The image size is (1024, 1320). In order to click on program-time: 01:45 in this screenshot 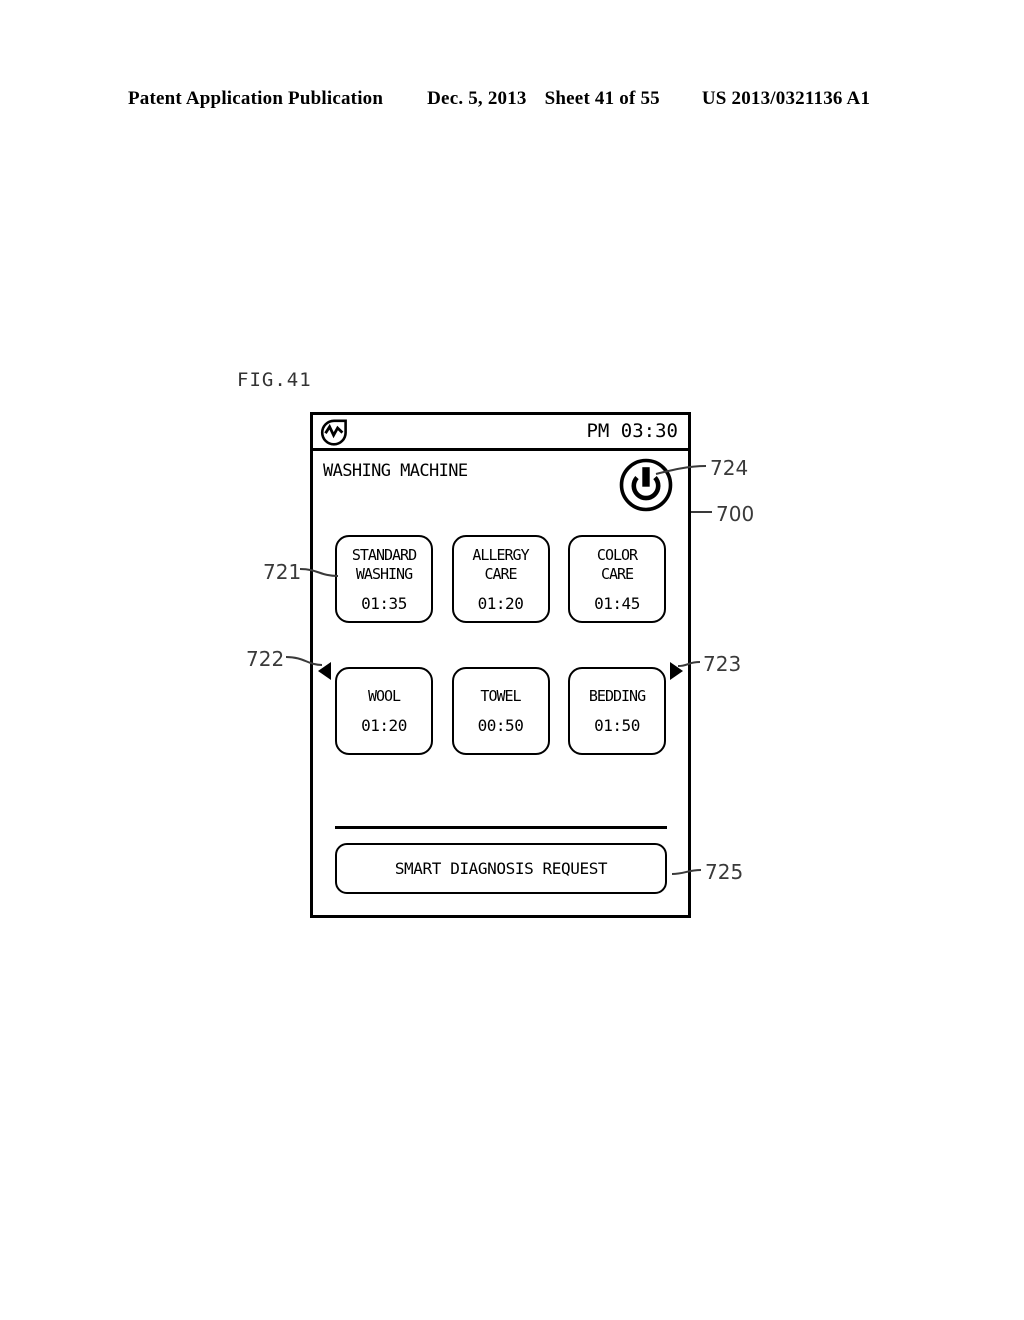, I will do `click(617, 603)`.